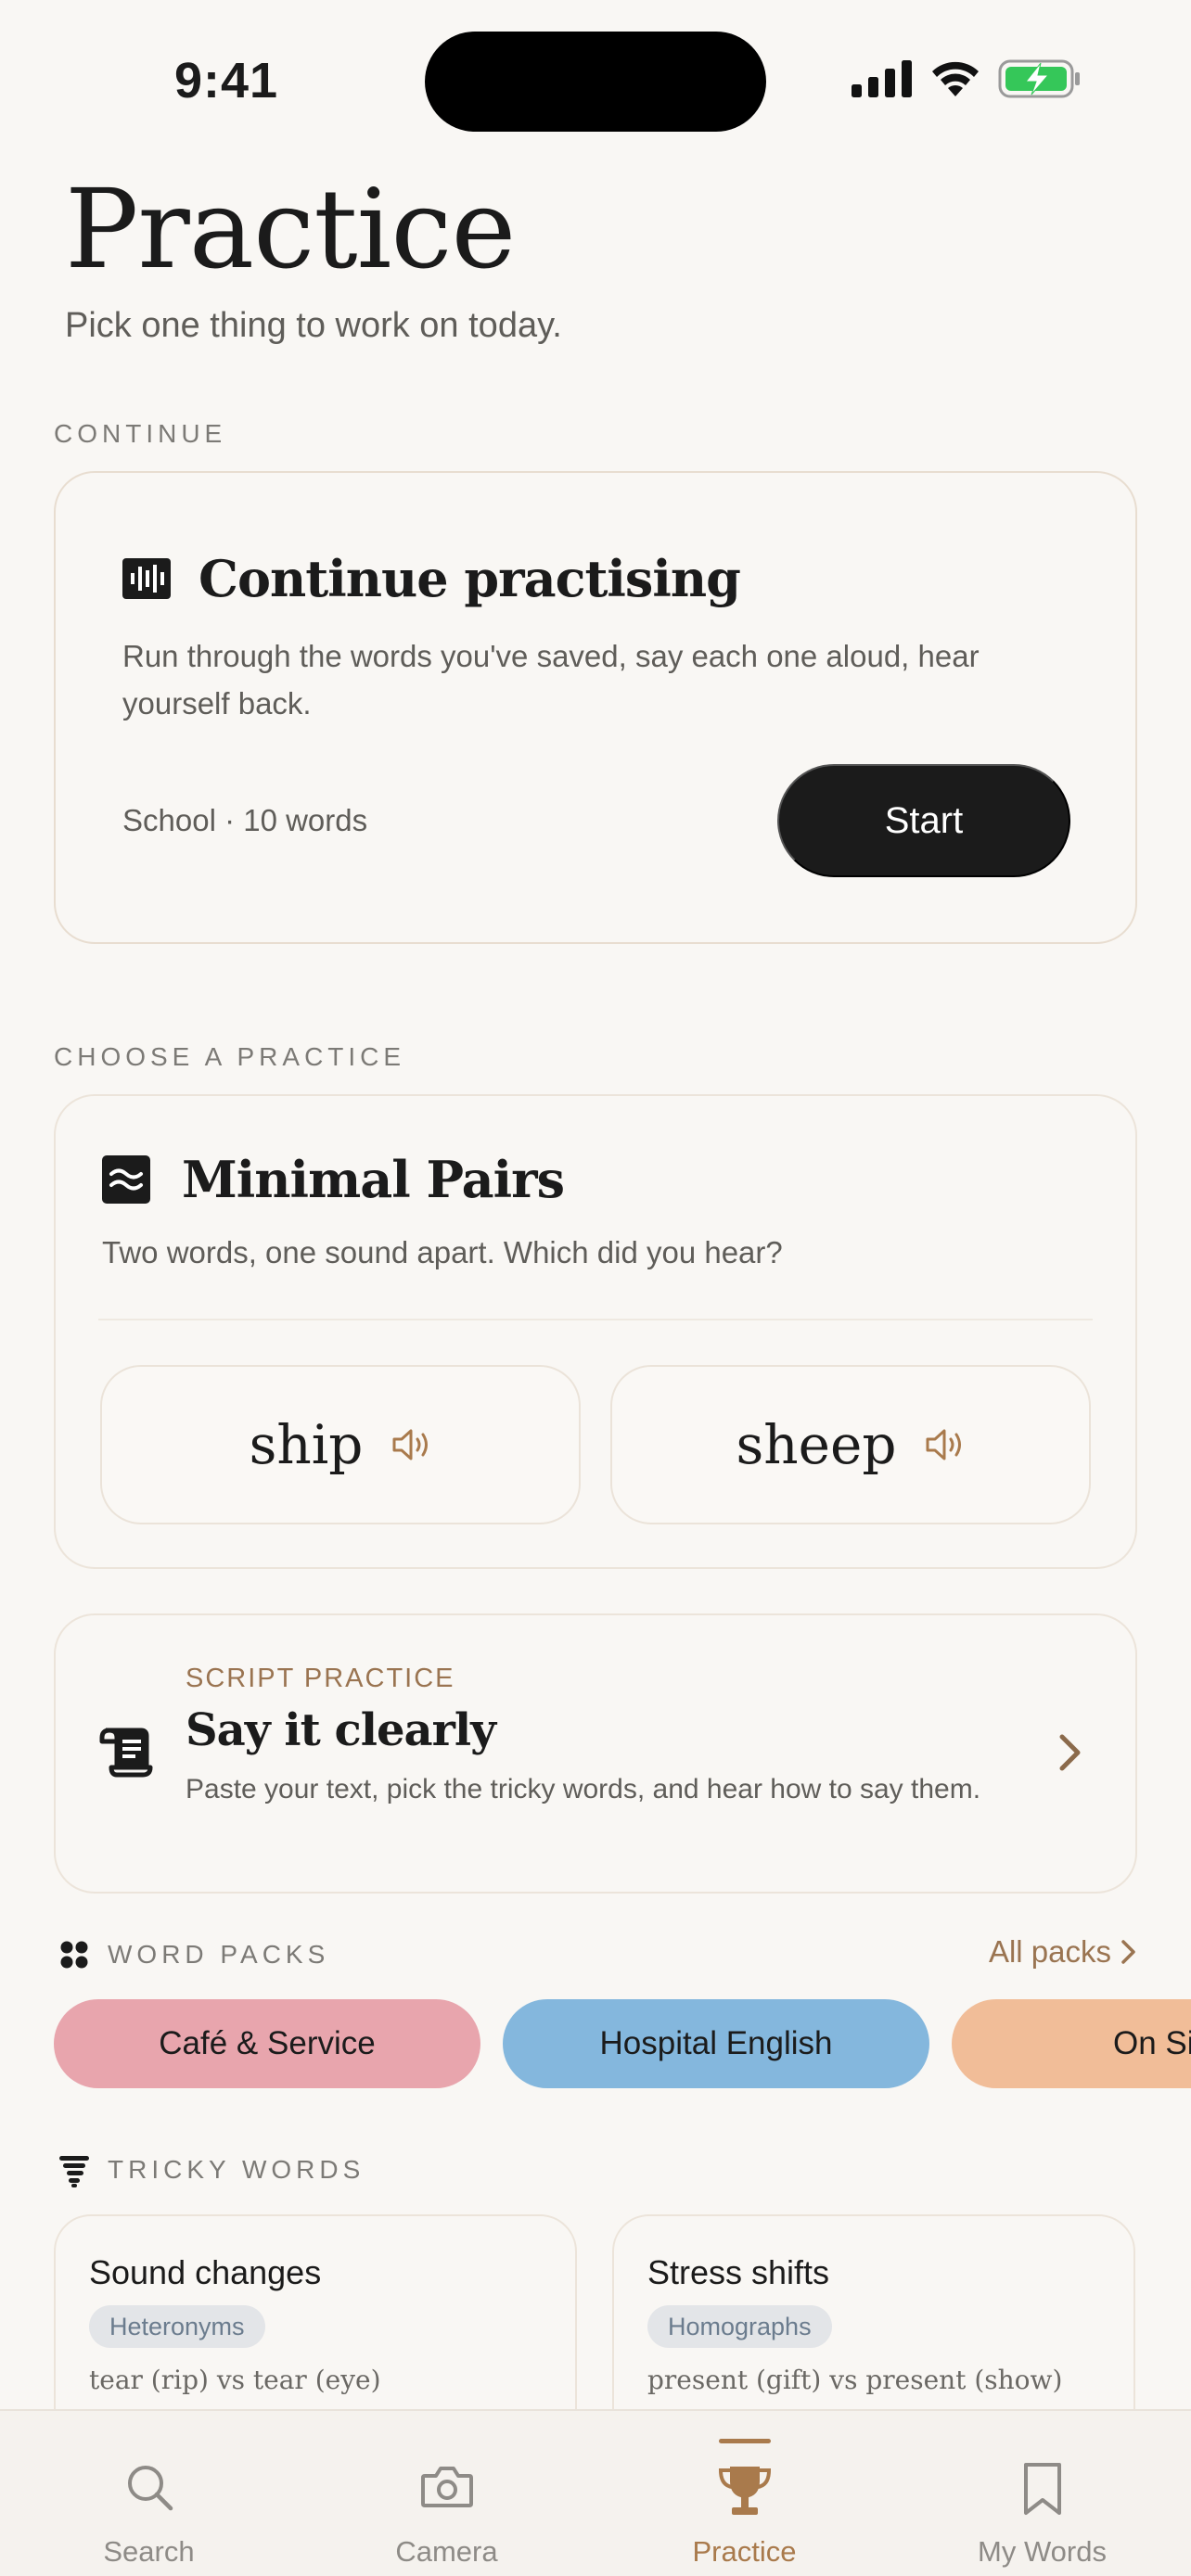 The image size is (1191, 2576). What do you see at coordinates (373, 1179) in the screenshot?
I see `minimal-pairs-title: Minimal Pairs` at bounding box center [373, 1179].